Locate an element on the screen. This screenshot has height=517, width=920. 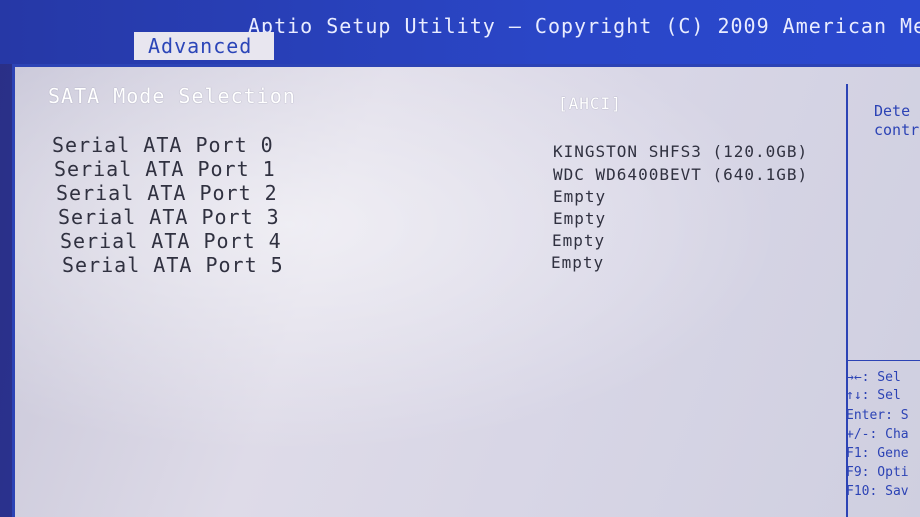
key-hint-f9: F9: Opti is located at coordinates (877, 472).